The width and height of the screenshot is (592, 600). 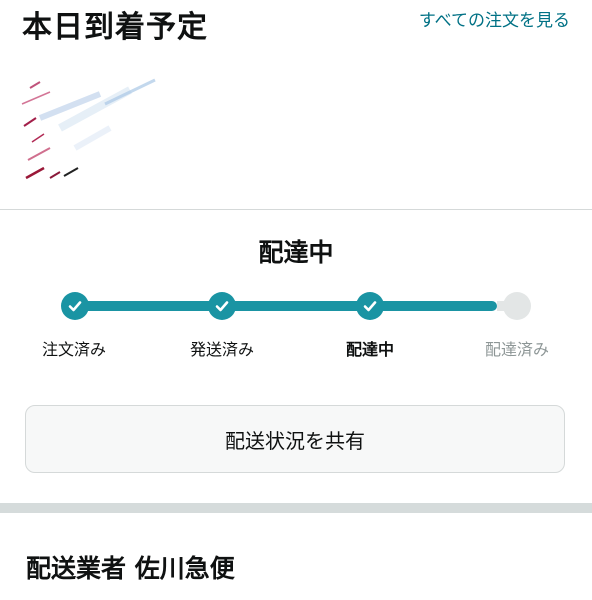 What do you see at coordinates (516, 349) in the screenshot?
I see `step-label-delivered: 配達済み` at bounding box center [516, 349].